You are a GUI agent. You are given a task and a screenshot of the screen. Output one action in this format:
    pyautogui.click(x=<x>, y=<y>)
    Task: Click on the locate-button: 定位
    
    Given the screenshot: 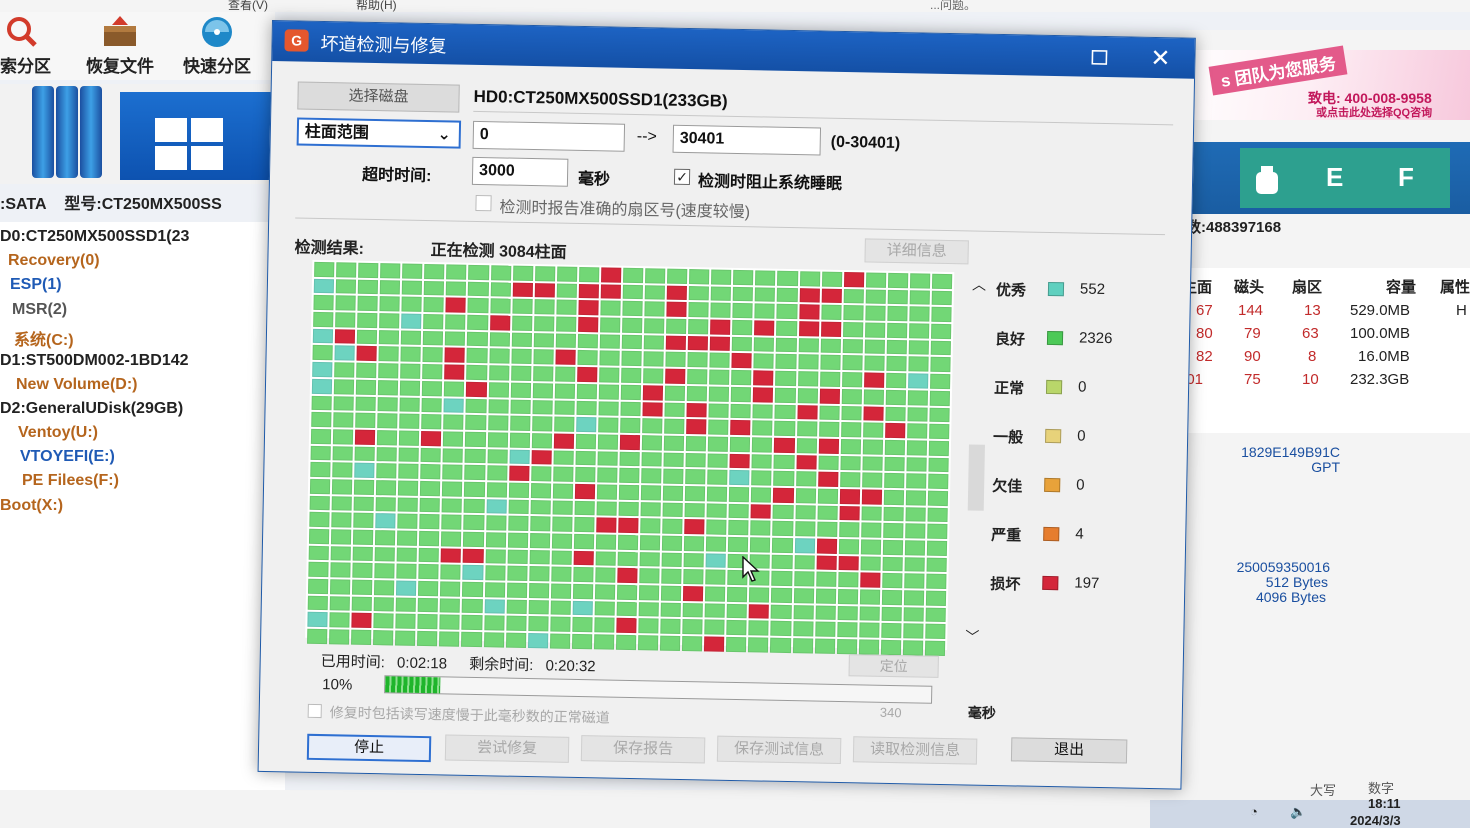 What is the action you would take?
    pyautogui.click(x=893, y=666)
    